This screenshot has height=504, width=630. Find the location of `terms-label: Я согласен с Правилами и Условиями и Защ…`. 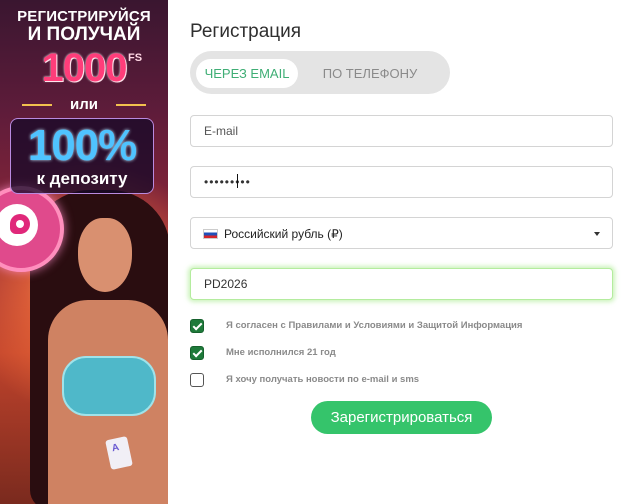

terms-label: Я согласен с Правилами и Условиями и Защ… is located at coordinates (374, 325).